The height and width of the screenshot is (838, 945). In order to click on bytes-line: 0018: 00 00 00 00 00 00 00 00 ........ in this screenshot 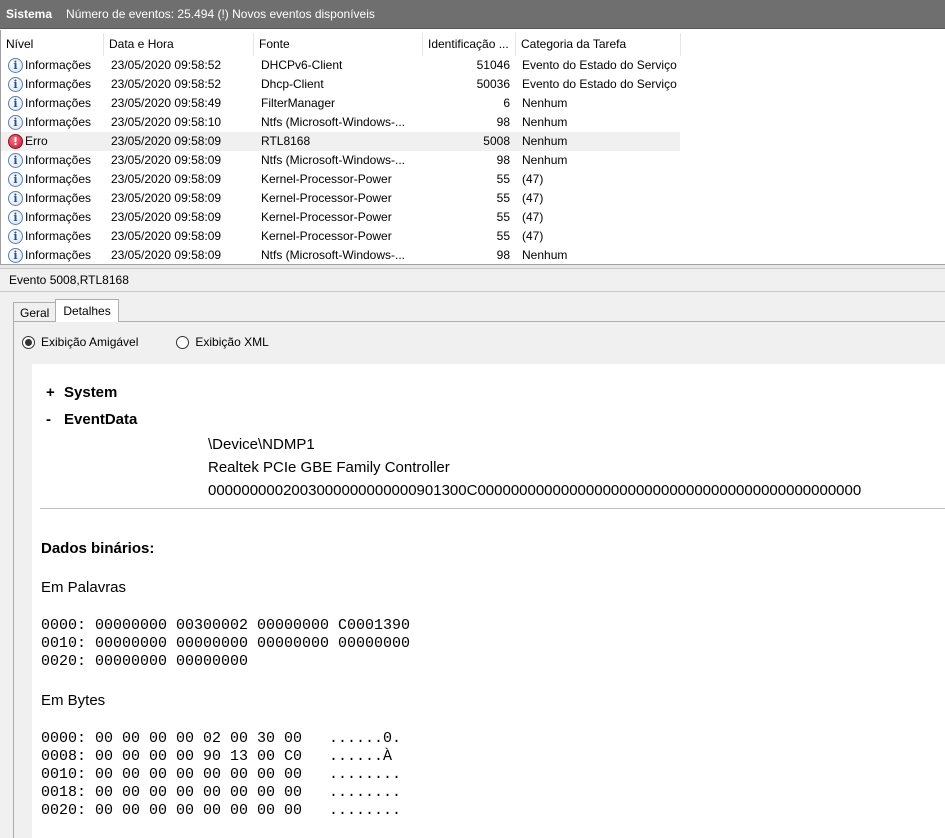, I will do `click(221, 792)`.